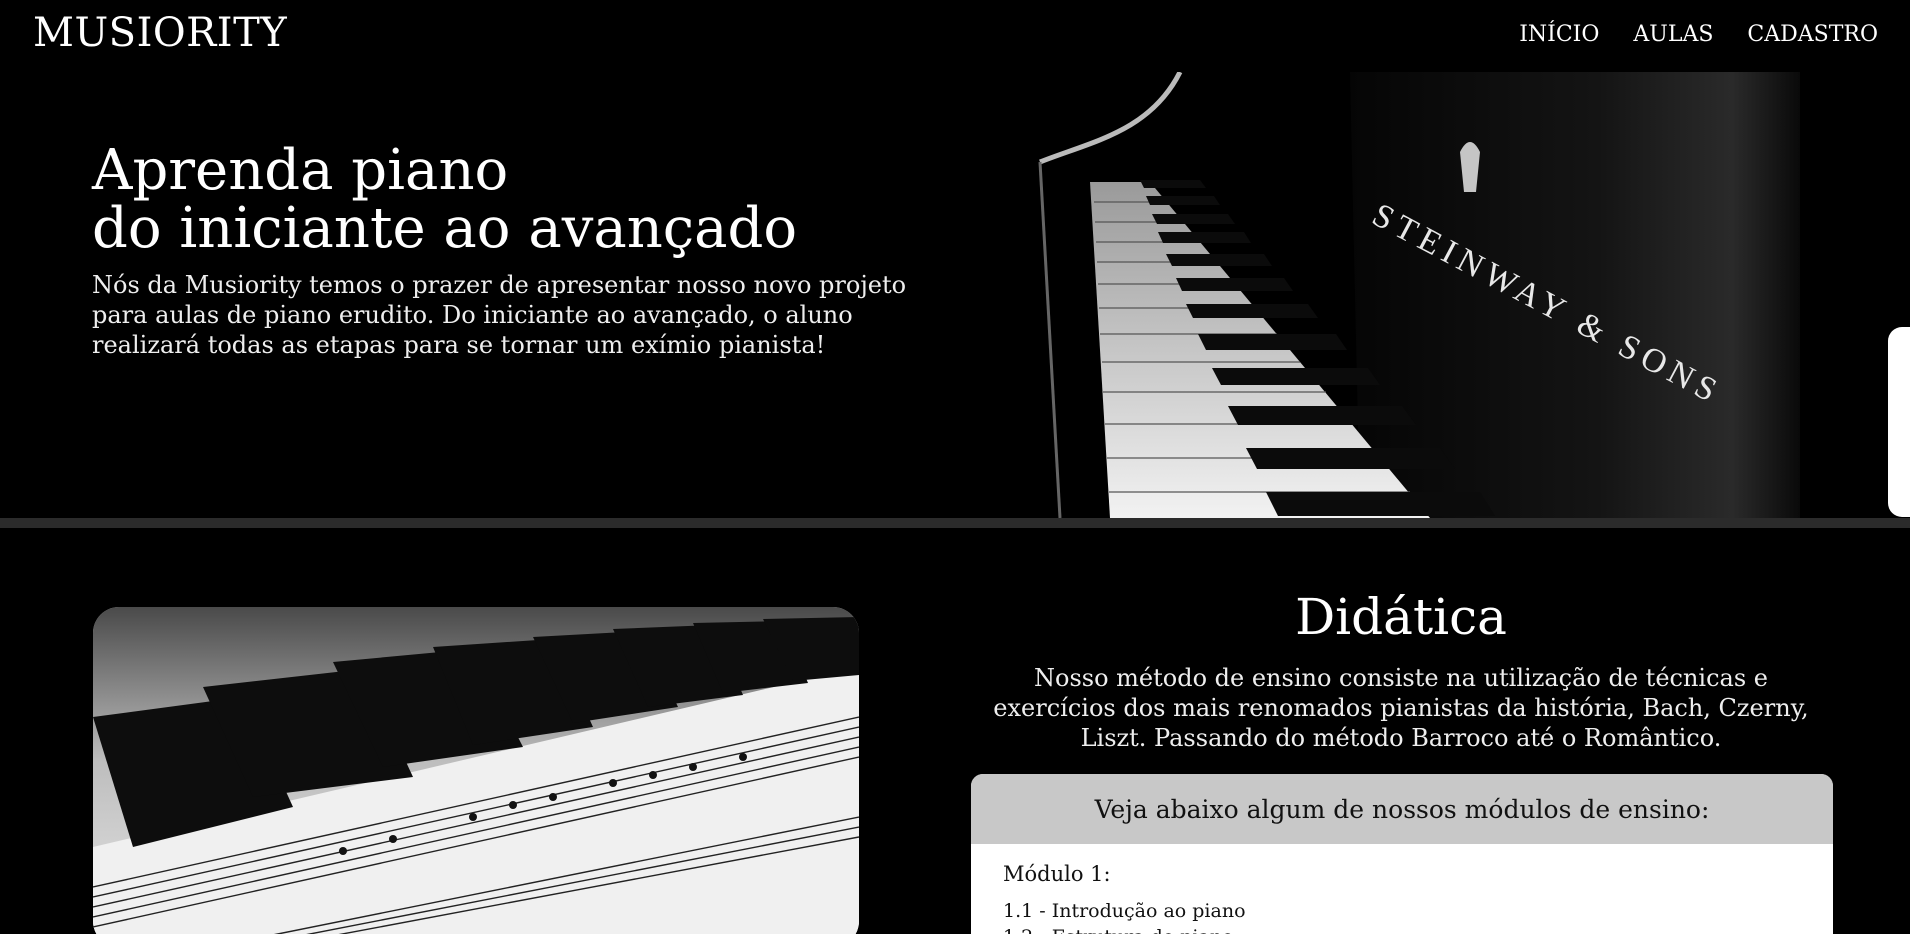  I want to click on didatica-title: Didática, so click(1401, 617).